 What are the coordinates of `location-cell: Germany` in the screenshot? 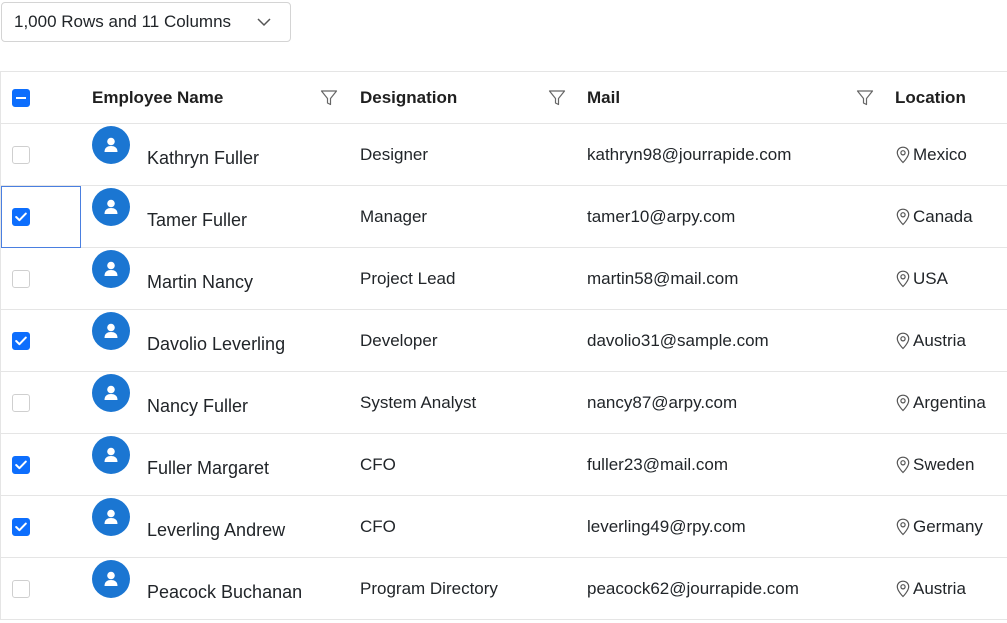 It's located at (945, 526).